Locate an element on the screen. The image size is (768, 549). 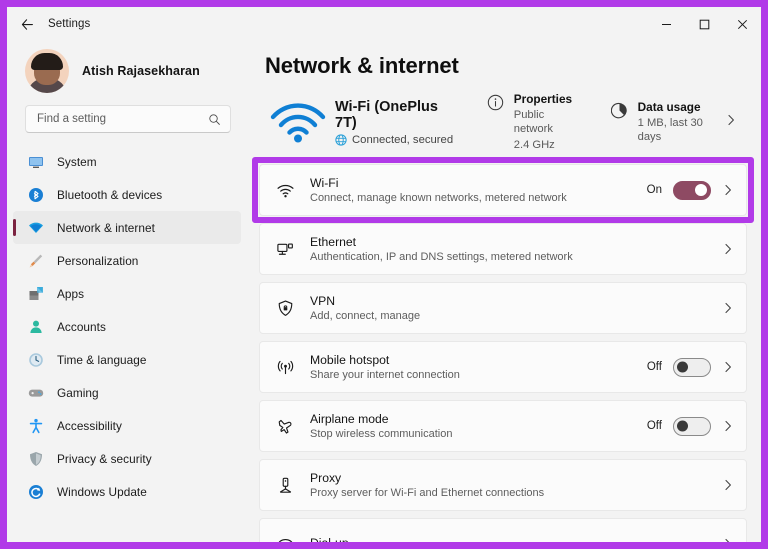
sidebar-item-label: Personalization is located at coordinates (98, 260).